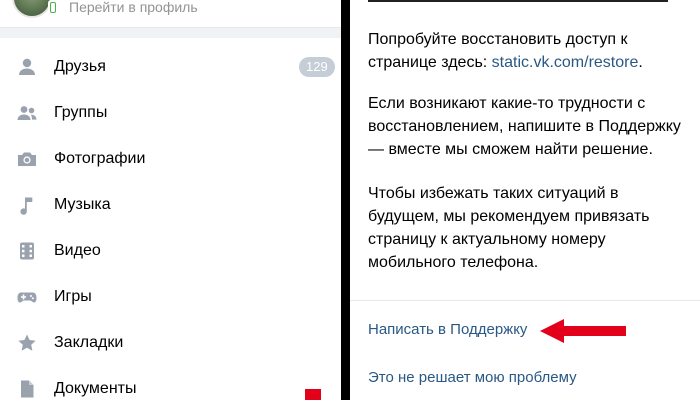 This screenshot has height=400, width=700. What do you see at coordinates (583, 331) in the screenshot?
I see `red-pointer-arrow-icon` at bounding box center [583, 331].